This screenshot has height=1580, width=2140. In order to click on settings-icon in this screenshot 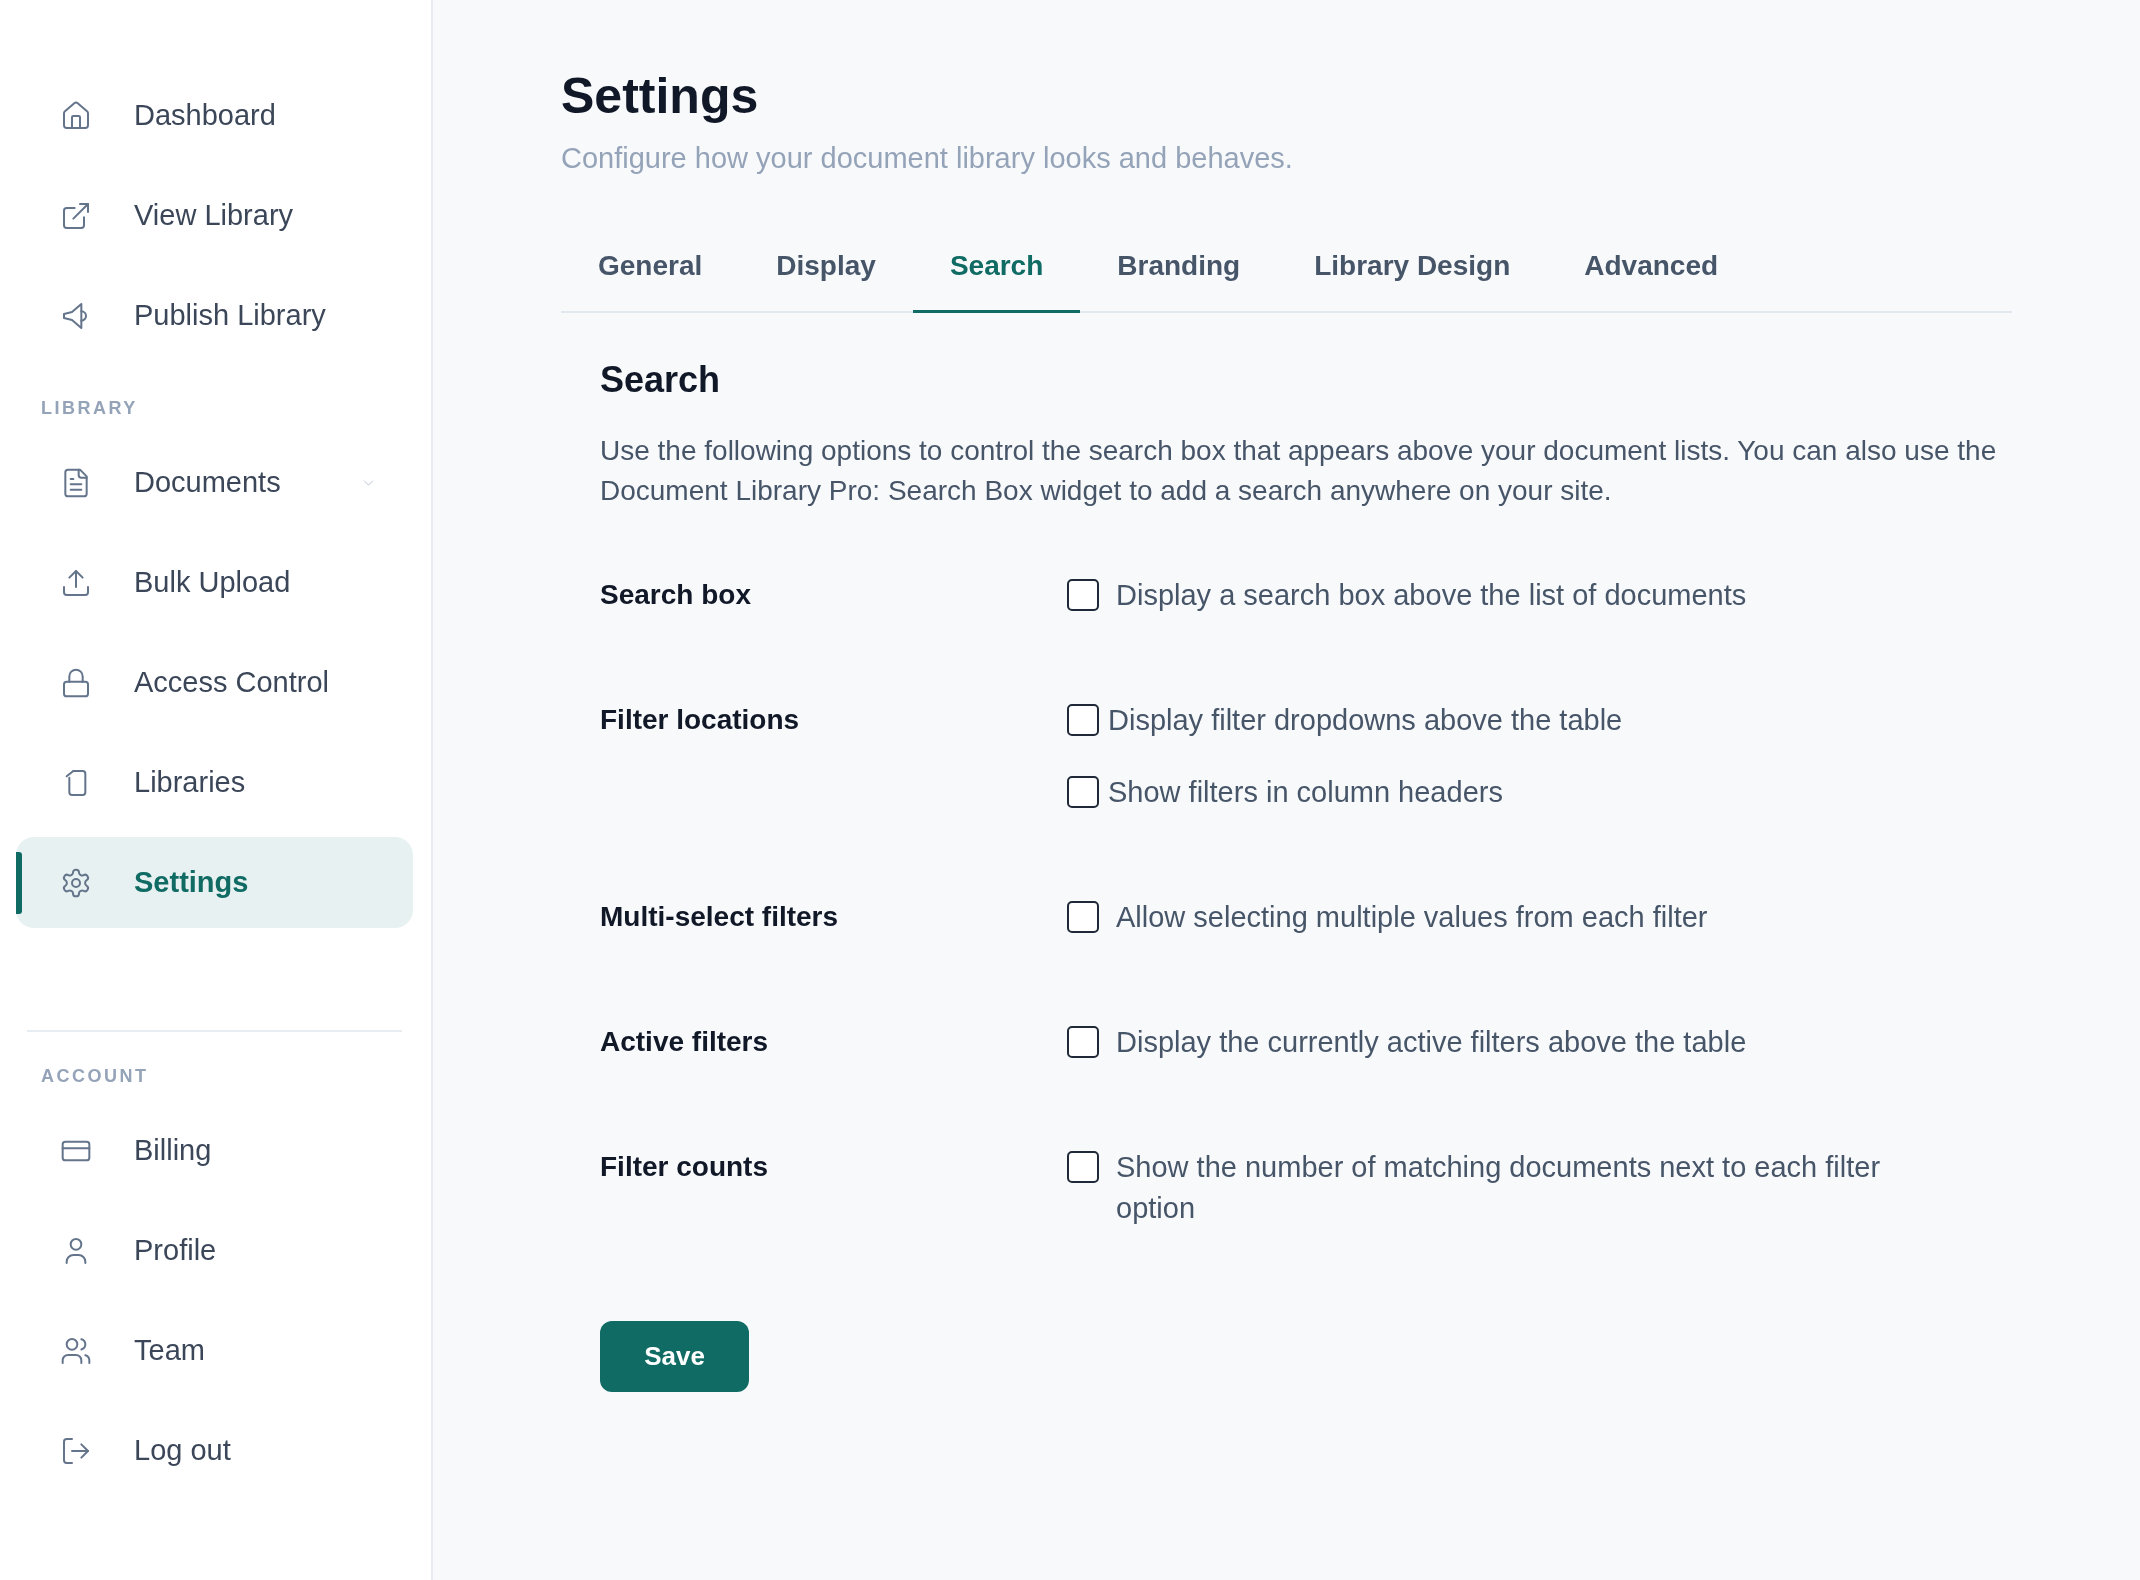, I will do `click(76, 882)`.